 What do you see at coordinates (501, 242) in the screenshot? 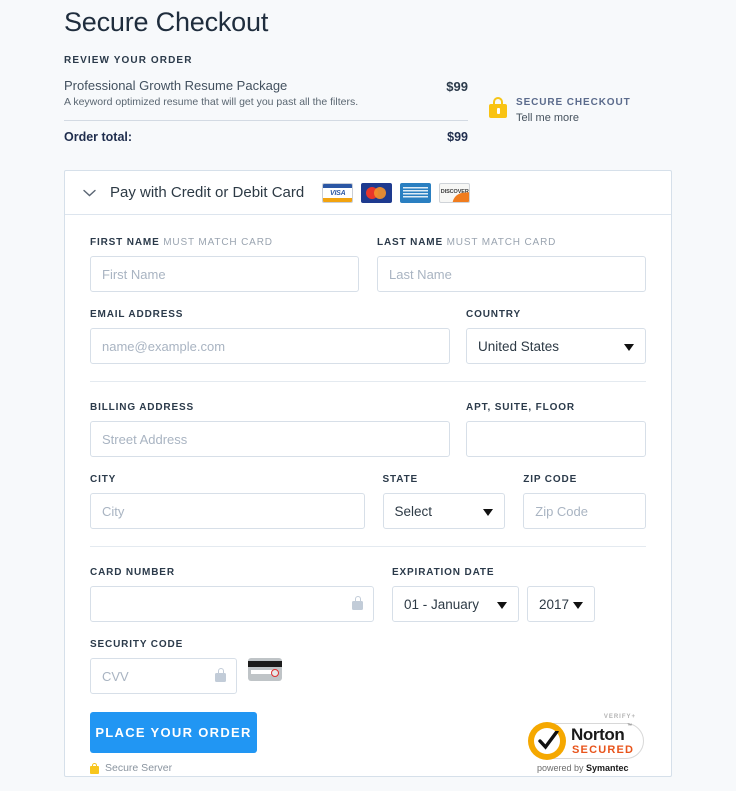
I see `last-name-label-suffix: MUST MATCH CARD` at bounding box center [501, 242].